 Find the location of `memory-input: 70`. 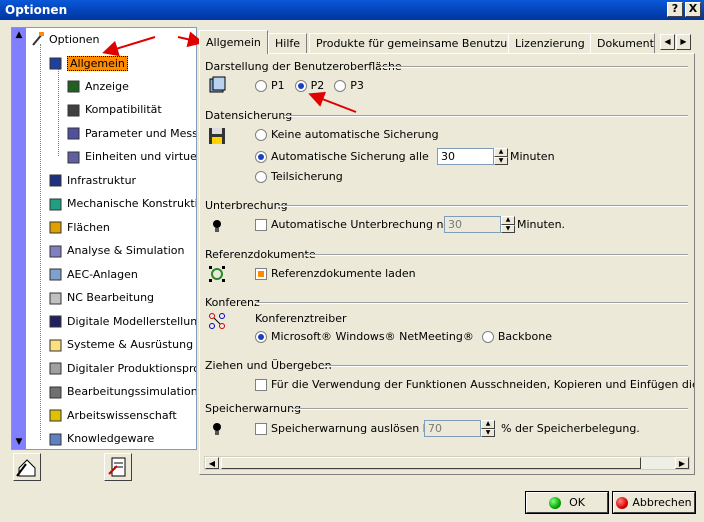

memory-input: 70 is located at coordinates (452, 428).